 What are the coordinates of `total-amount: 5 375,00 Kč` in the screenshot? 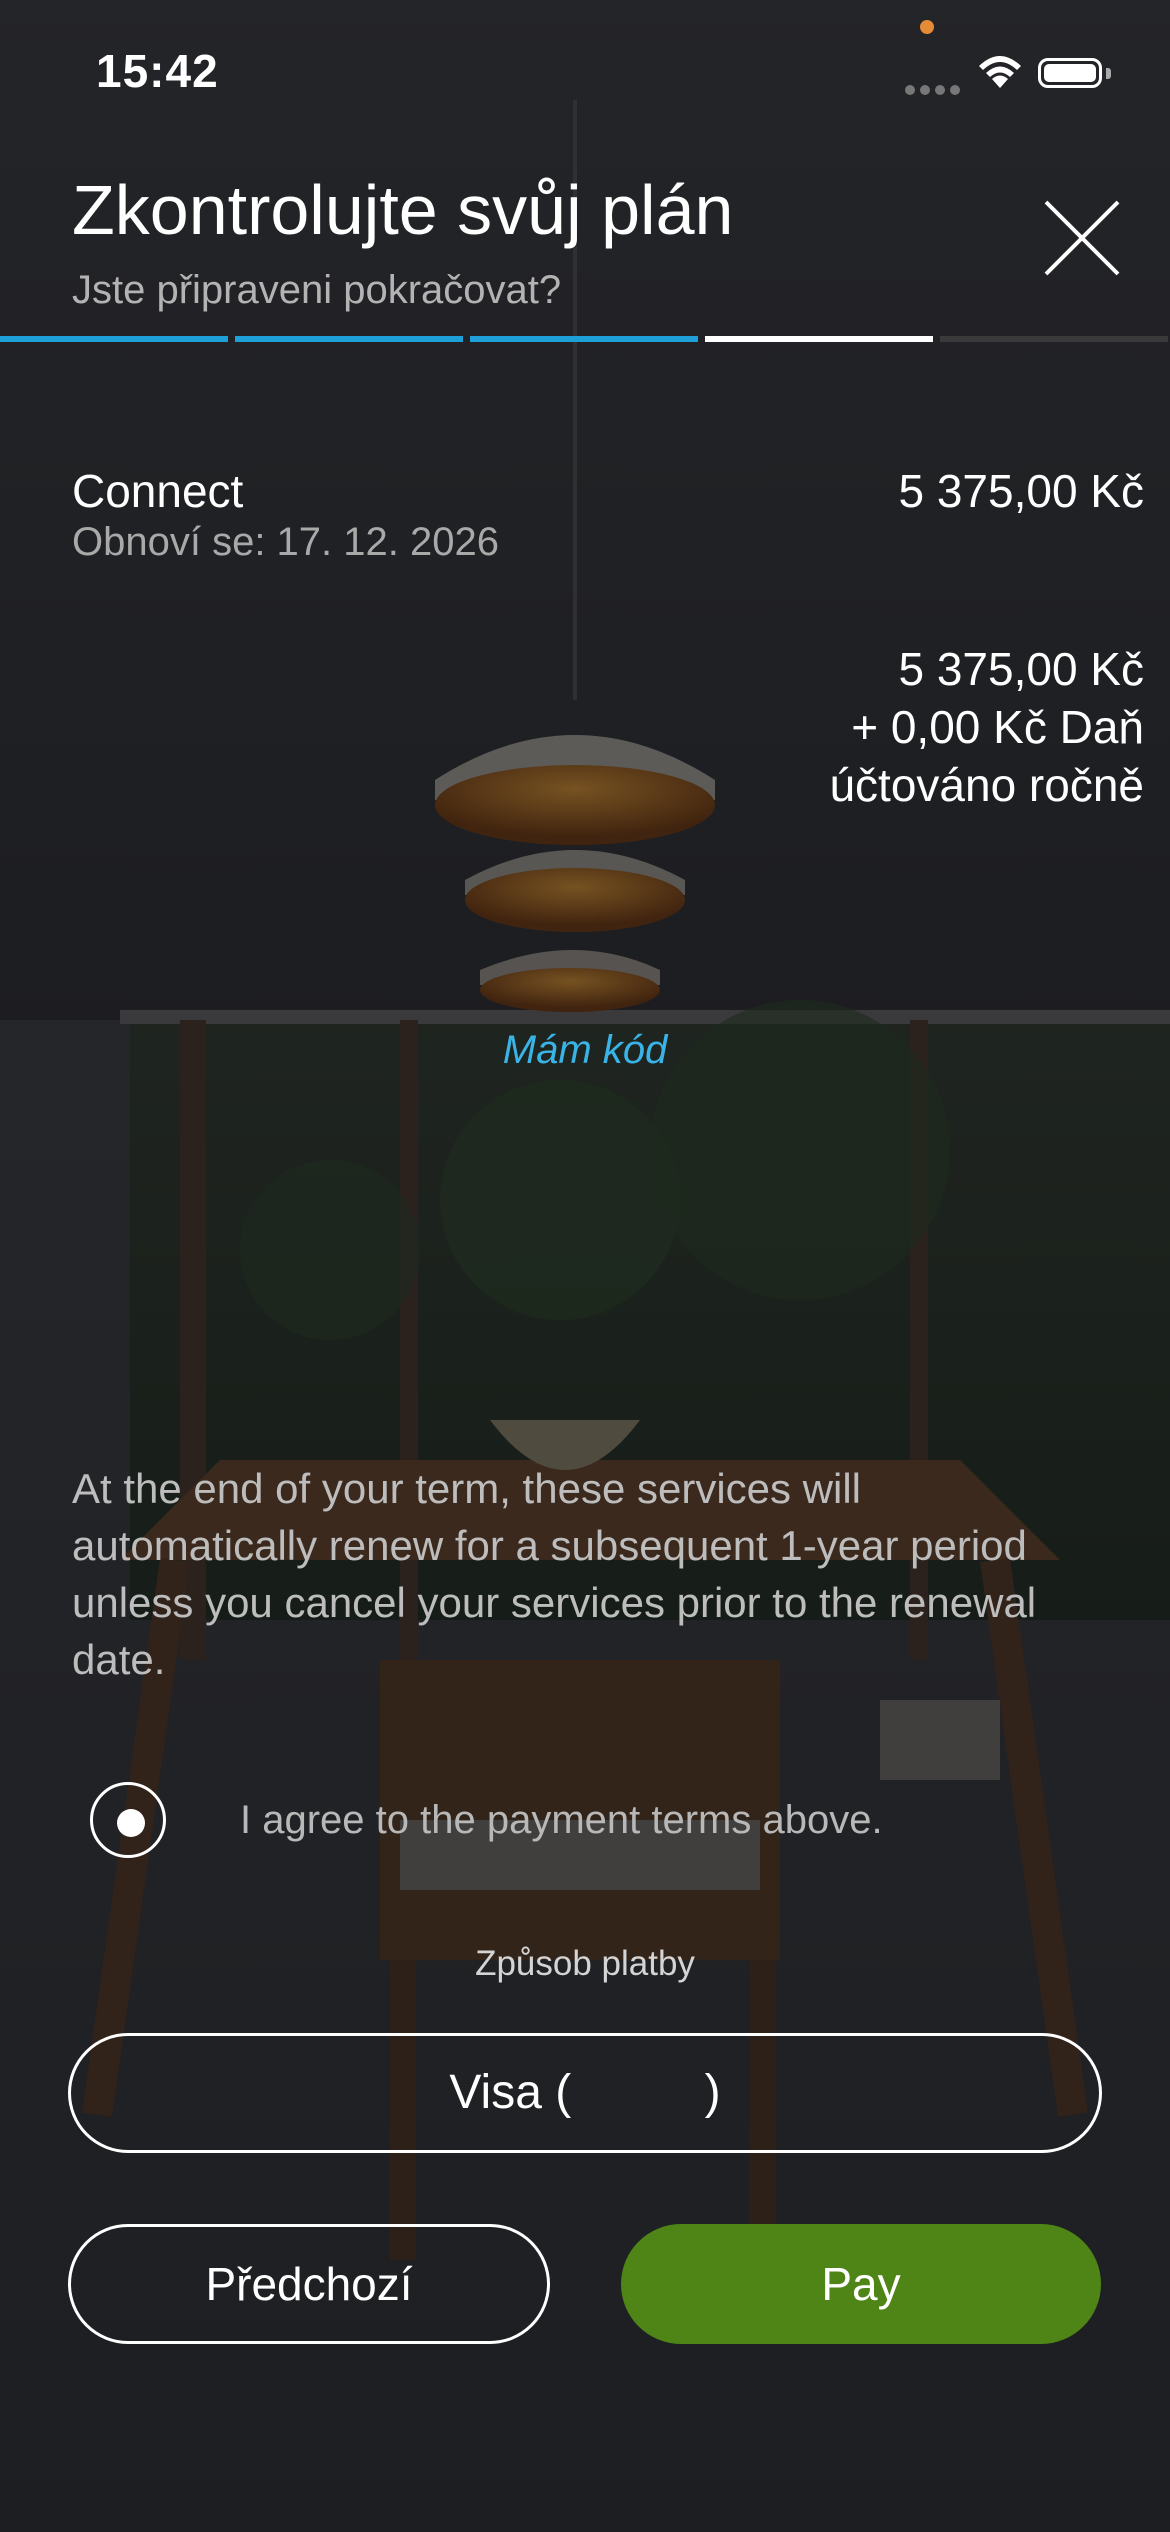 It's located at (1021, 669).